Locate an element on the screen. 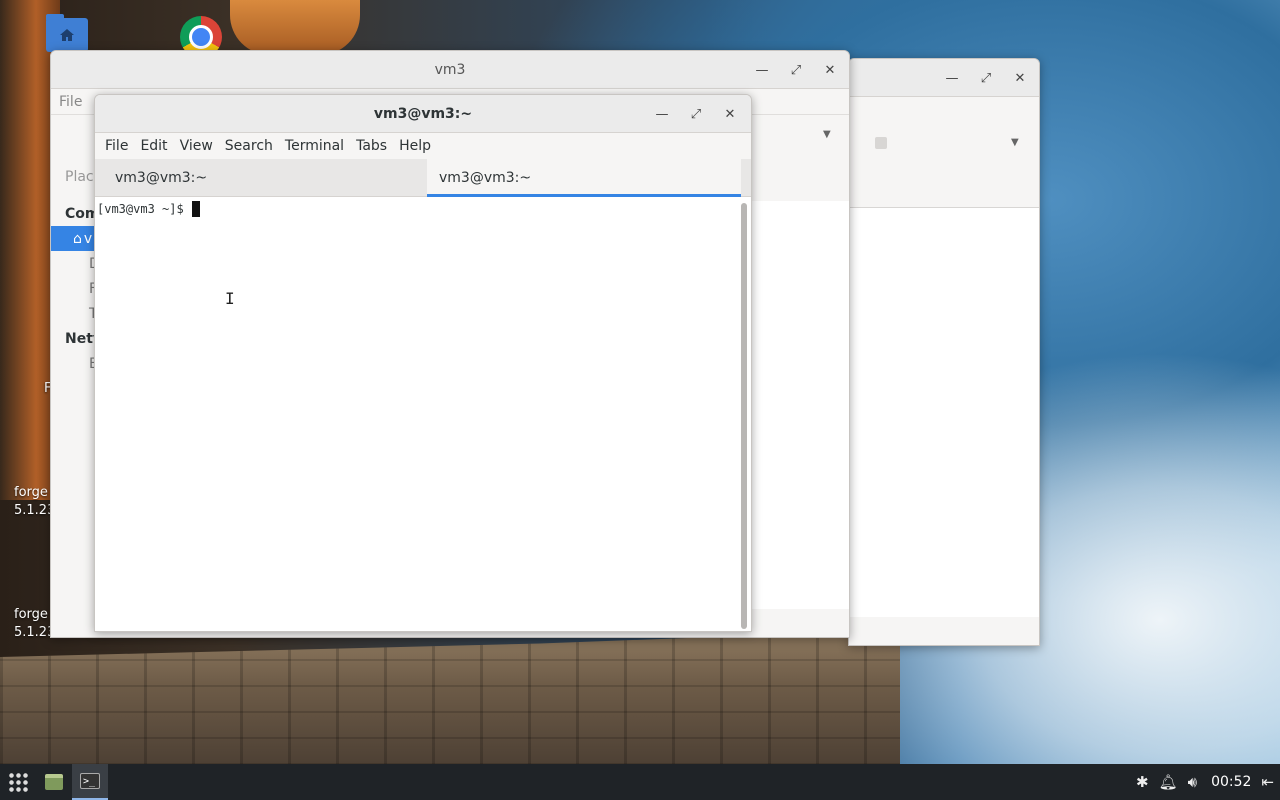 The image size is (1280, 800). sidebar: Com ⌂ v D F T Netv B is located at coordinates (77, 419).